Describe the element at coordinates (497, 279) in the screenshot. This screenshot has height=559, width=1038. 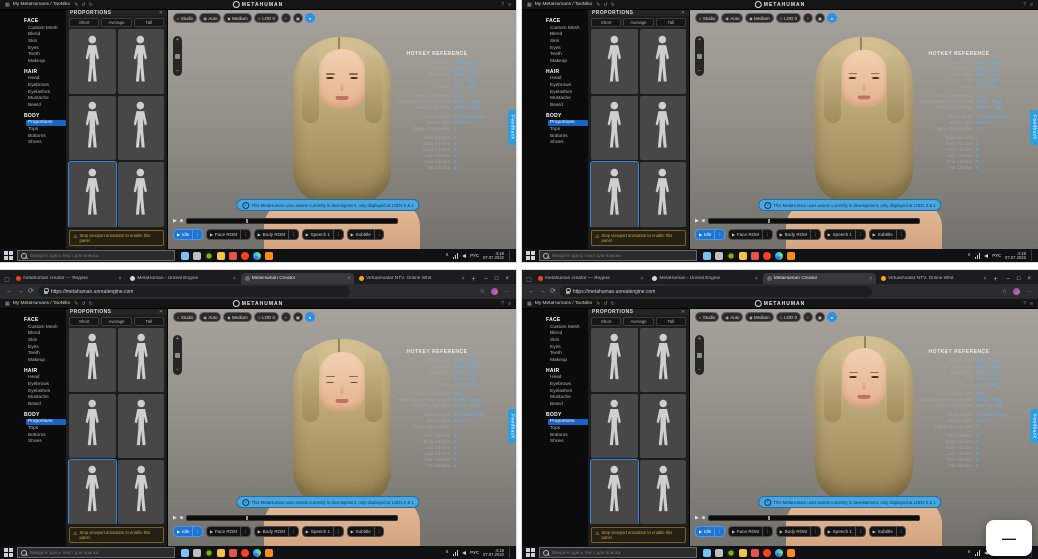
I see `window-maximize-button: □` at that location.